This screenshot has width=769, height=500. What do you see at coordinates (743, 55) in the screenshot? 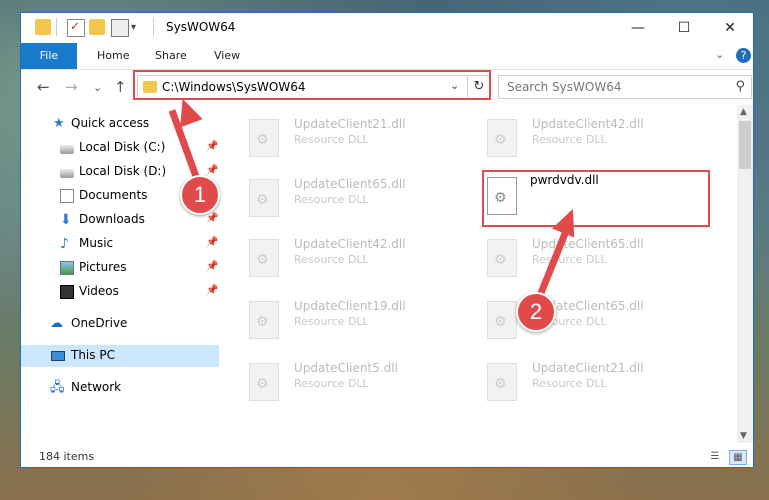
I see `help-icon: ?` at bounding box center [743, 55].